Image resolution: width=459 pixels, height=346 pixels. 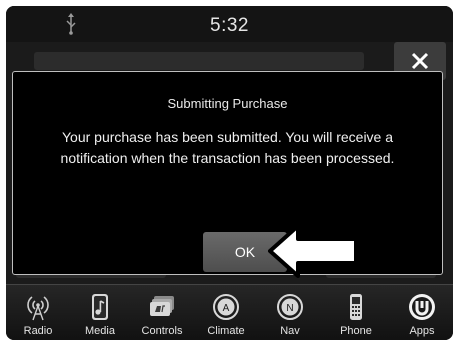 I want to click on nav-label: Nav, so click(x=290, y=331).